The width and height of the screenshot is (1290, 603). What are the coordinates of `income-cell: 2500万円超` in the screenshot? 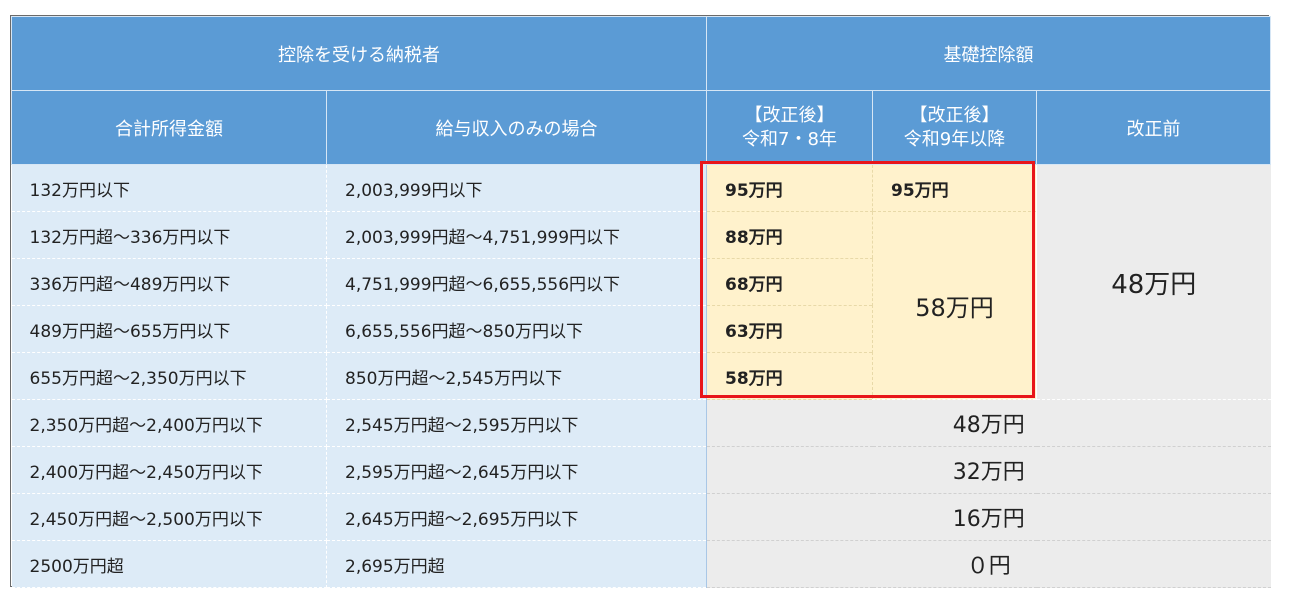 It's located at (169, 564).